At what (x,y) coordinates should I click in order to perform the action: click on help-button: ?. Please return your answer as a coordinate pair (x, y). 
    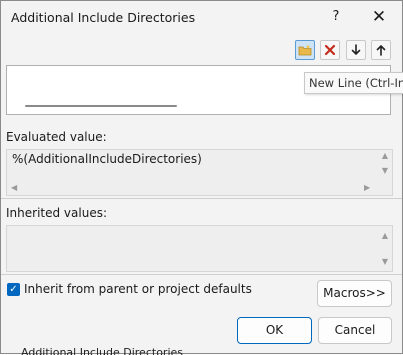
    Looking at the image, I should click on (336, 17).